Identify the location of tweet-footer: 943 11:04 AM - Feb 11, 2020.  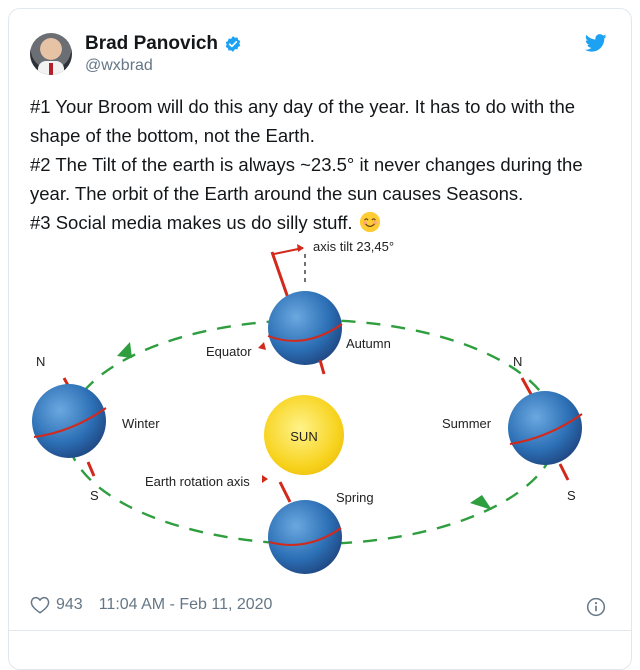
(151, 605).